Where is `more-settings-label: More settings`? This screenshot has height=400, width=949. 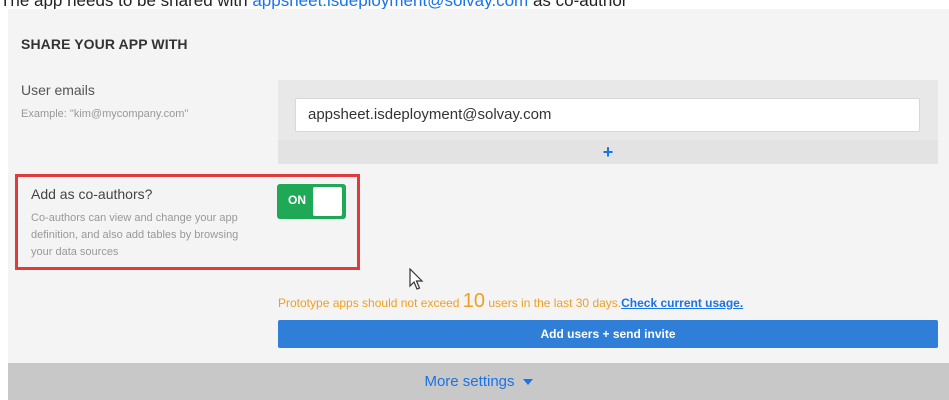
more-settings-label: More settings is located at coordinates (469, 381).